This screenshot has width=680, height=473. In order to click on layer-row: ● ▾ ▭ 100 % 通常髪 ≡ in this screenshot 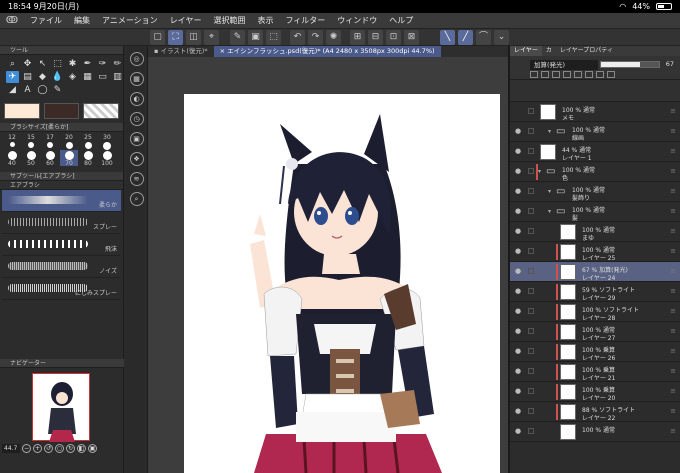, I will do `click(595, 212)`.